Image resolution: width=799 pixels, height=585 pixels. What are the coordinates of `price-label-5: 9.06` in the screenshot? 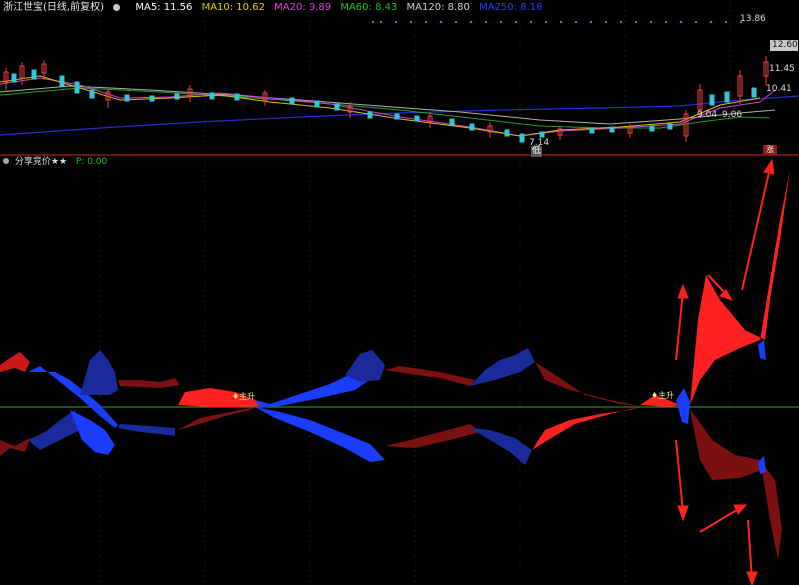 It's located at (732, 115).